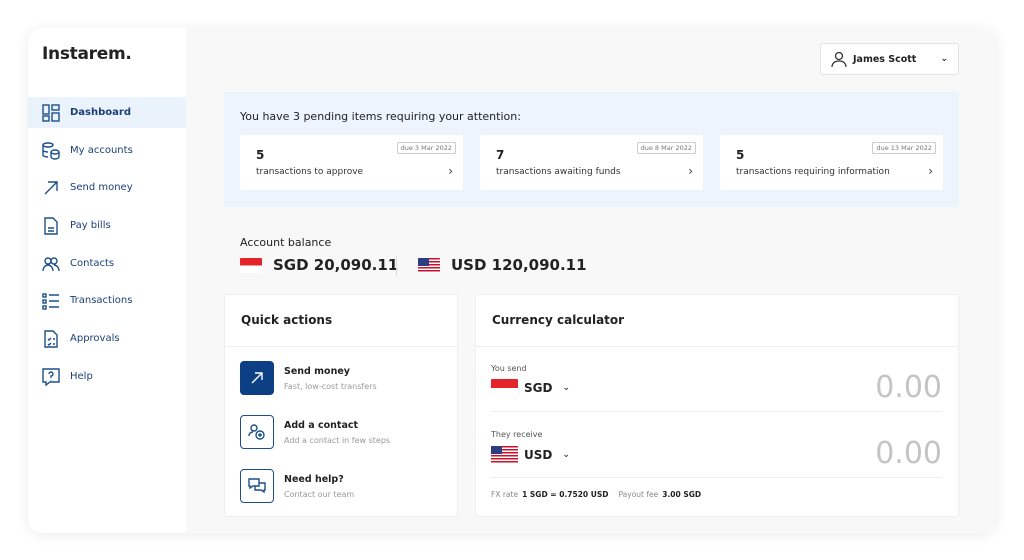 The width and height of the screenshot is (1024, 560). I want to click on sidebar-item-label: Send money, so click(101, 187).